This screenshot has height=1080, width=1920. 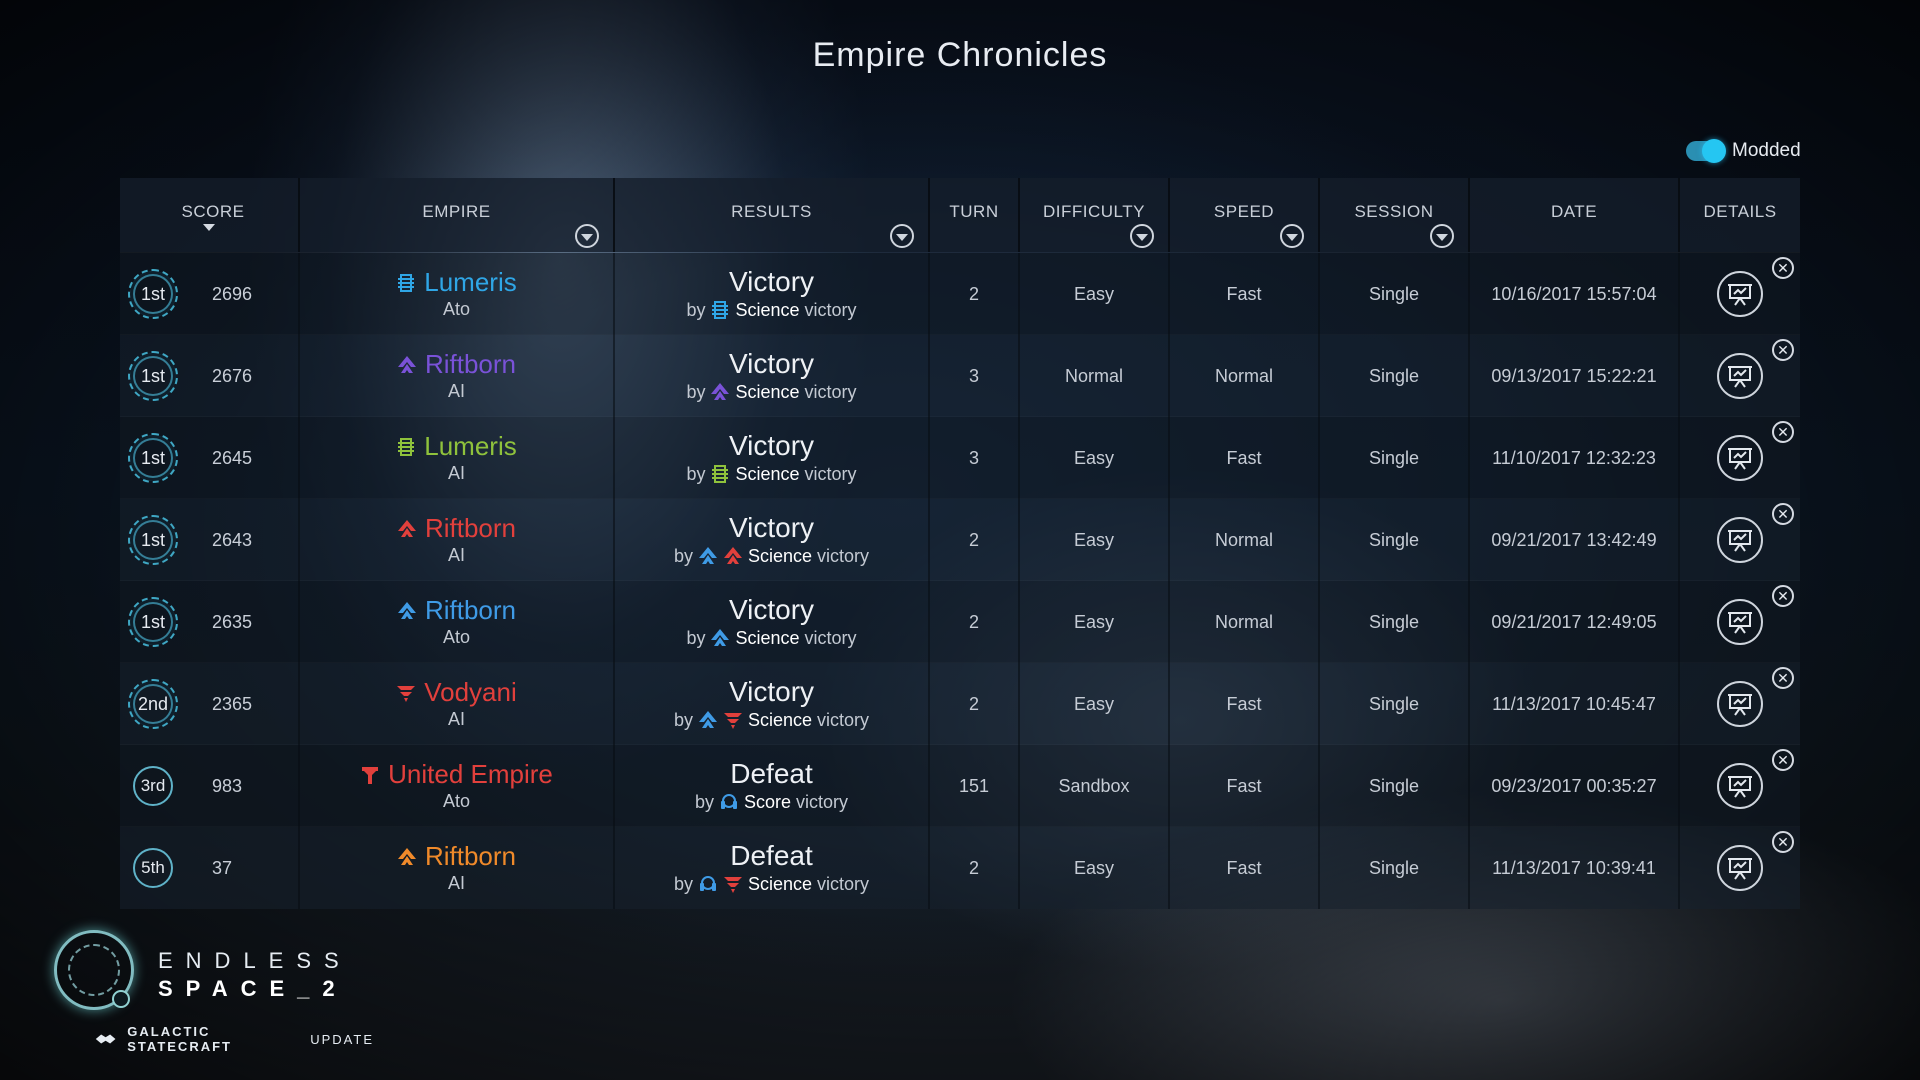 What do you see at coordinates (1575, 704) in the screenshot?
I see `date-cell: 11/13/2017 10:45:47` at bounding box center [1575, 704].